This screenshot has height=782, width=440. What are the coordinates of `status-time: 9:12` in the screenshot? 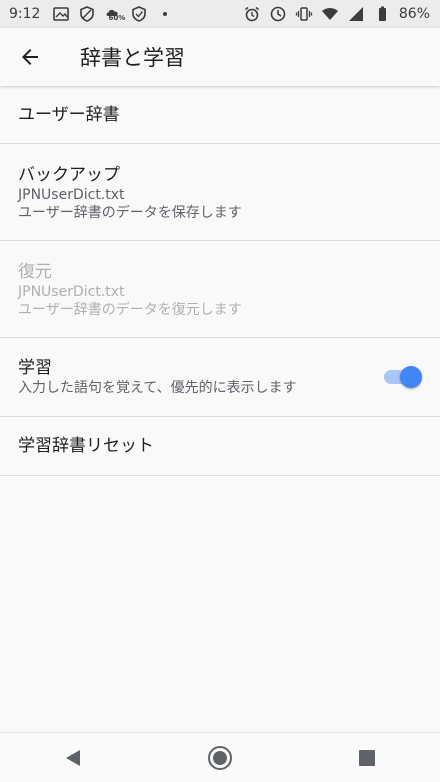 It's located at (25, 14).